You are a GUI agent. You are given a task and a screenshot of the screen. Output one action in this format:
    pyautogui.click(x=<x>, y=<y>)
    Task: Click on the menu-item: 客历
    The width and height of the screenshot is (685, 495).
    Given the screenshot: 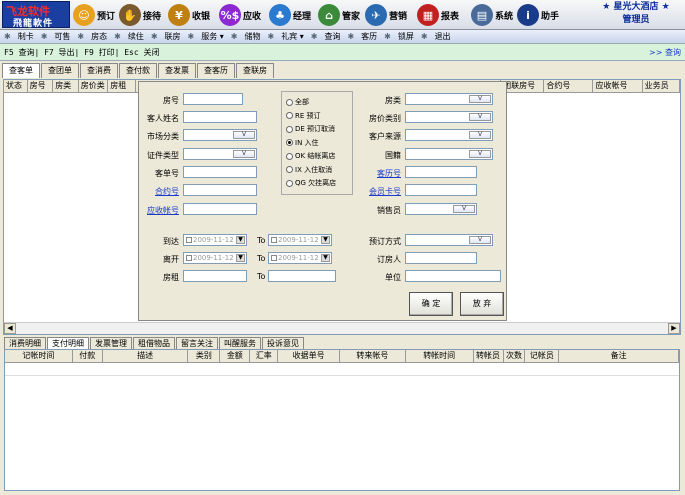 What is the action you would take?
    pyautogui.click(x=369, y=36)
    